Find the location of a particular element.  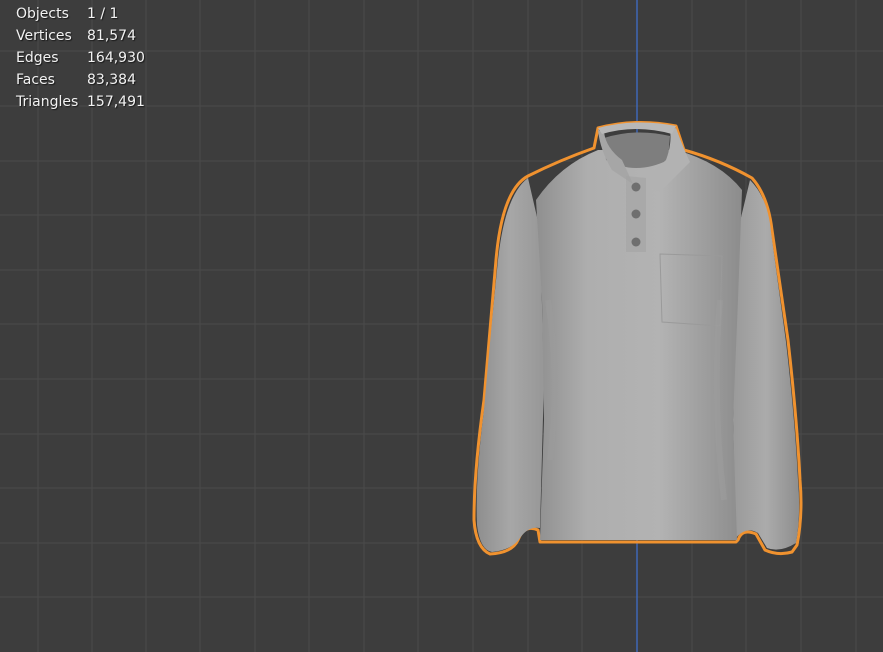

stat-value: 83,384 is located at coordinates (111, 80).